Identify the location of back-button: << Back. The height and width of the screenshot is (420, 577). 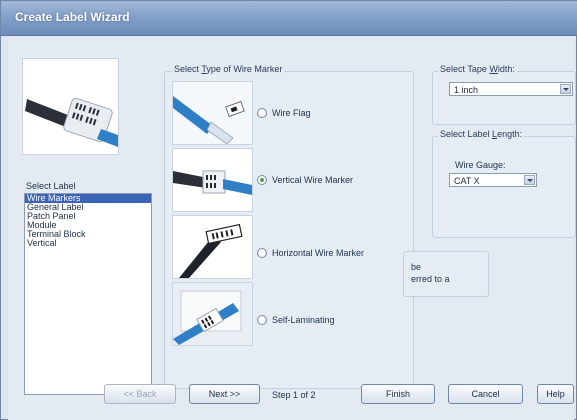
(140, 394).